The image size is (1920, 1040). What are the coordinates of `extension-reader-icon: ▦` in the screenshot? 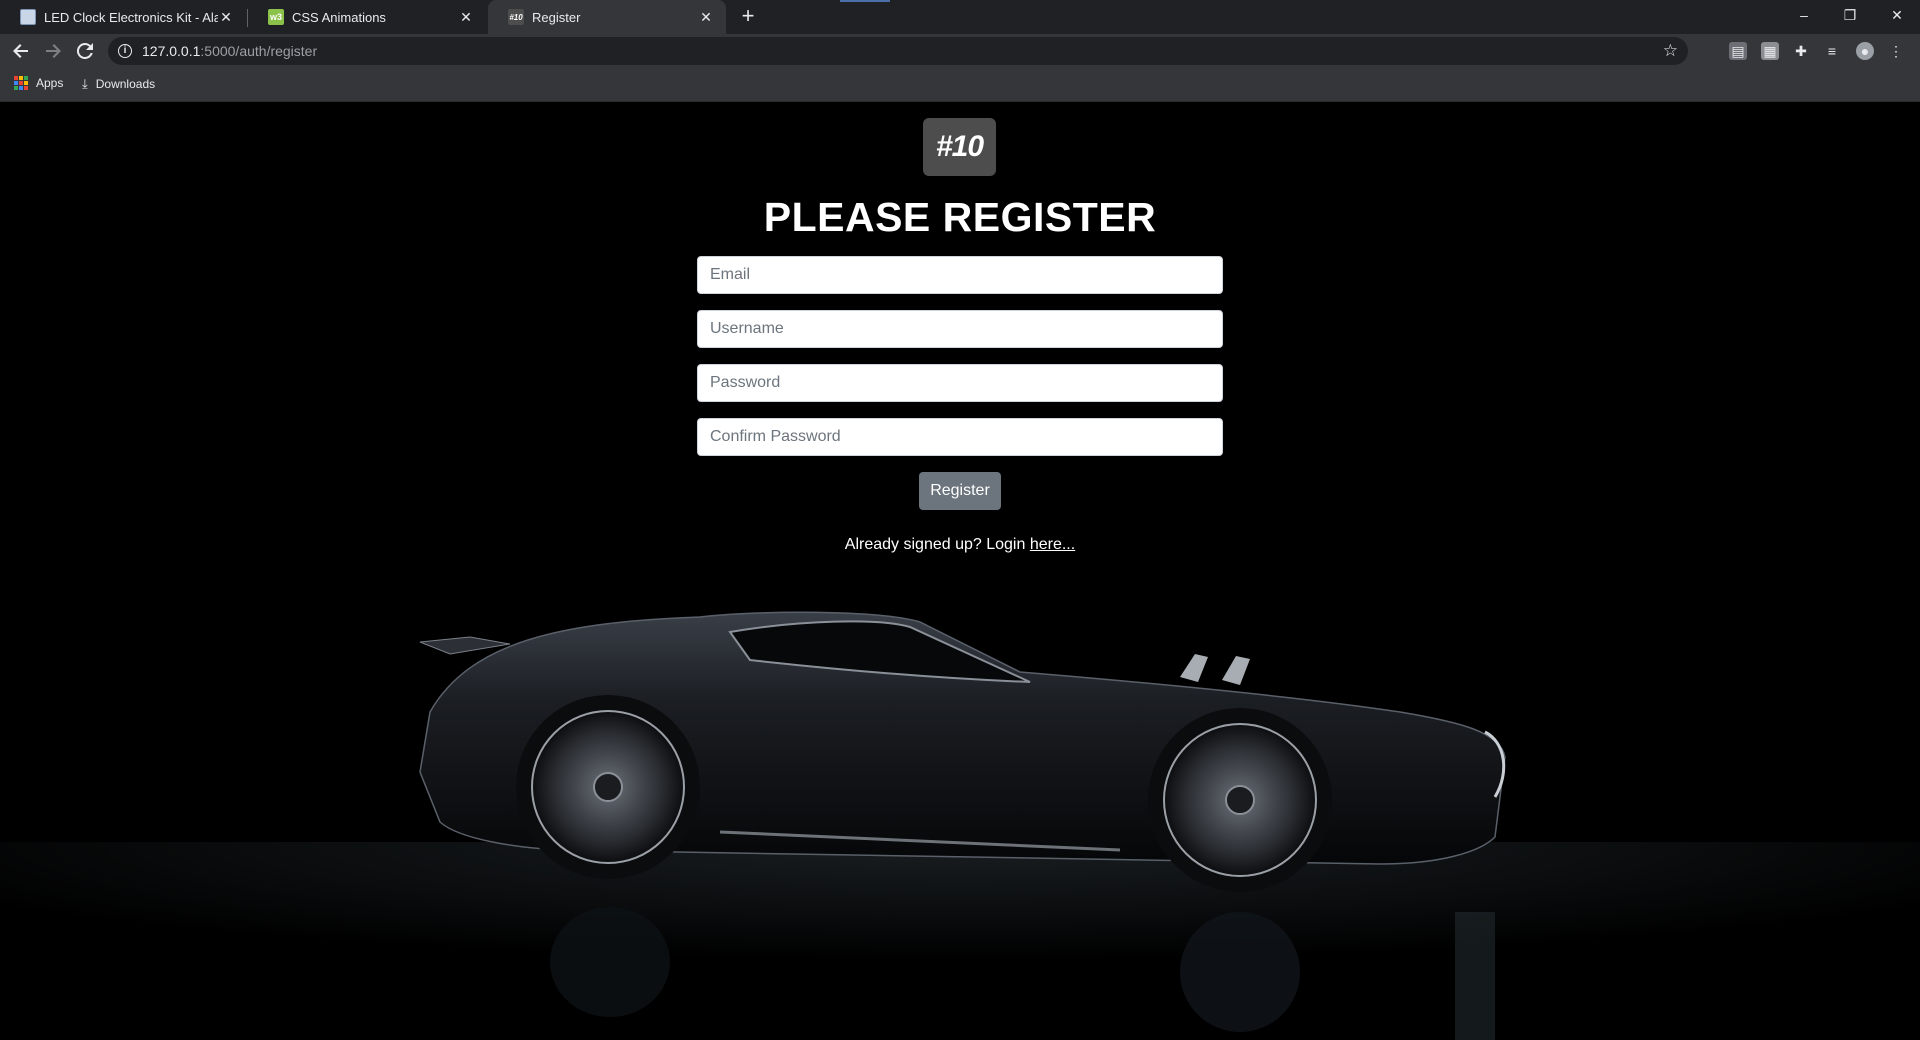 It's located at (1770, 51).